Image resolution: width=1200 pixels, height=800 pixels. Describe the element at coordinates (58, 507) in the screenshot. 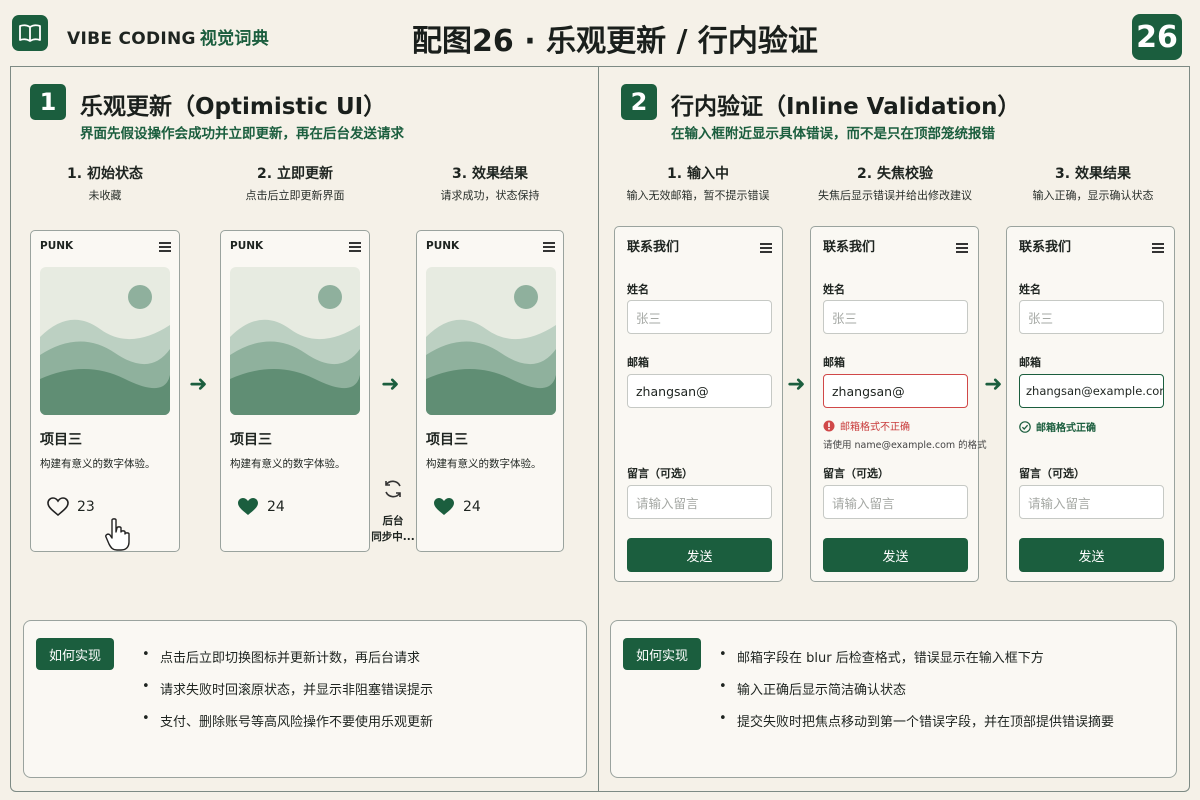

I see `heart-outline-icon` at that location.